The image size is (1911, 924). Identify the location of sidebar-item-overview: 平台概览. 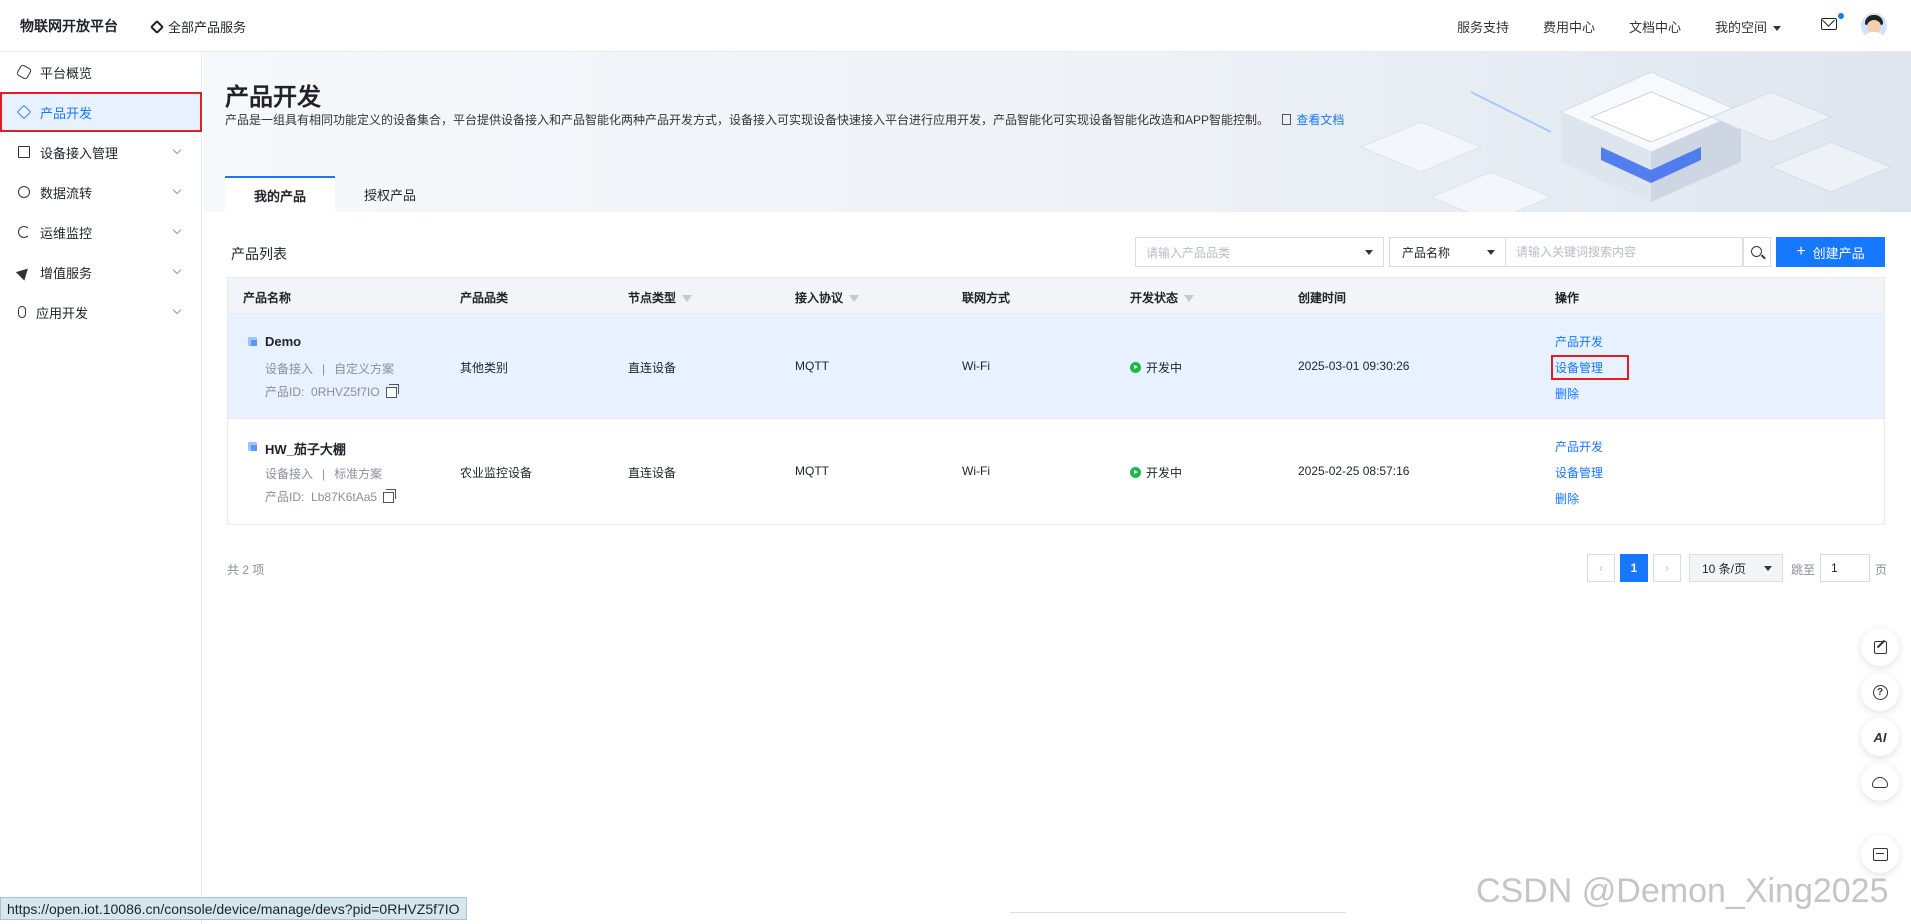
(101, 72).